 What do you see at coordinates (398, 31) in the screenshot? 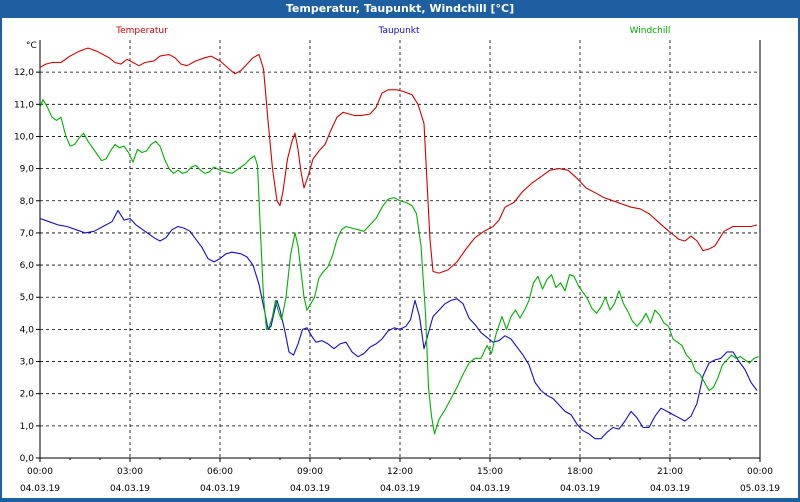
I see `legend-entry: Taupunkt` at bounding box center [398, 31].